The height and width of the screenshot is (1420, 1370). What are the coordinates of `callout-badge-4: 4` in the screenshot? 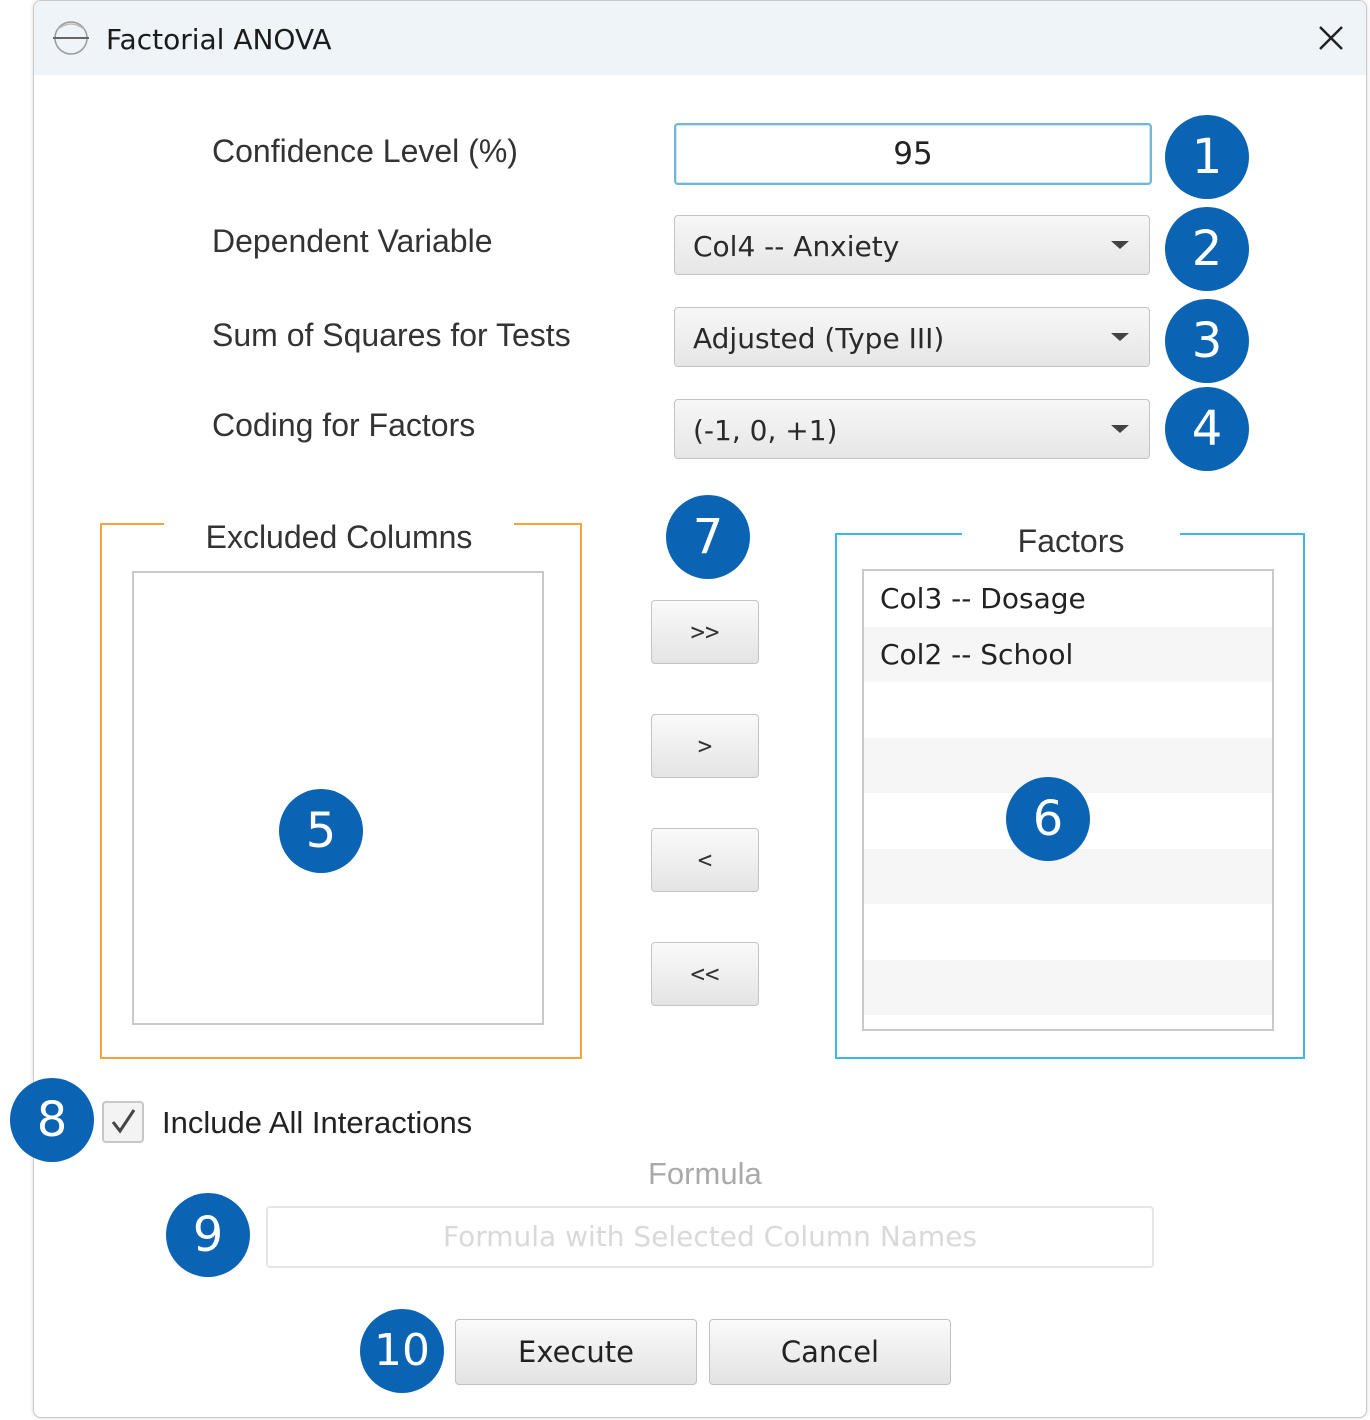 It's located at (1207, 429).